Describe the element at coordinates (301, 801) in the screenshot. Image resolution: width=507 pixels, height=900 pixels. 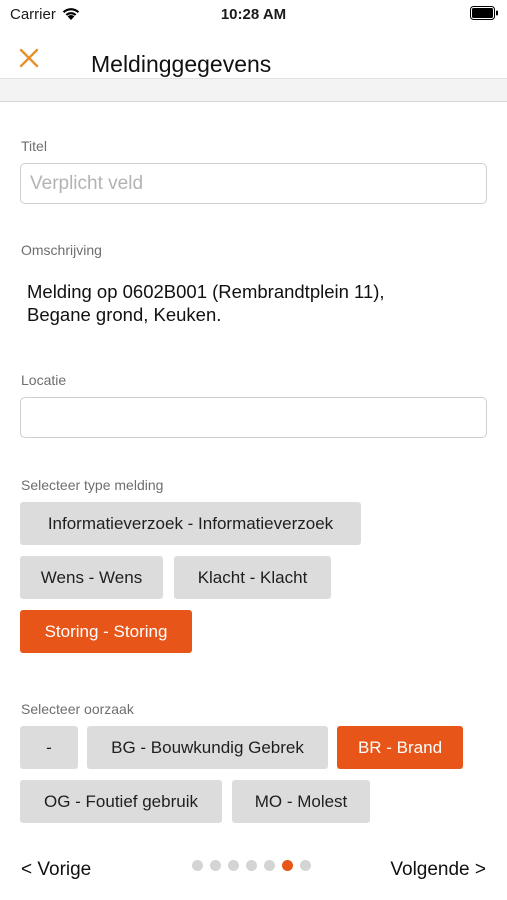
I see `cause-option-molest: MO - Molest` at that location.